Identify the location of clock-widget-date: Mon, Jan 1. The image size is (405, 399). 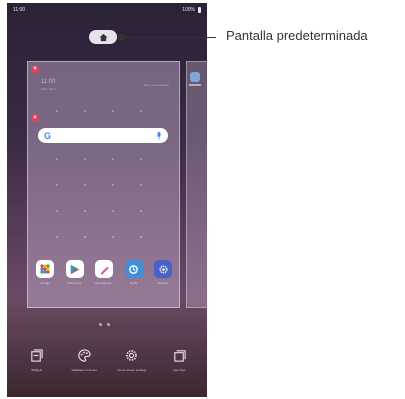
(48, 89).